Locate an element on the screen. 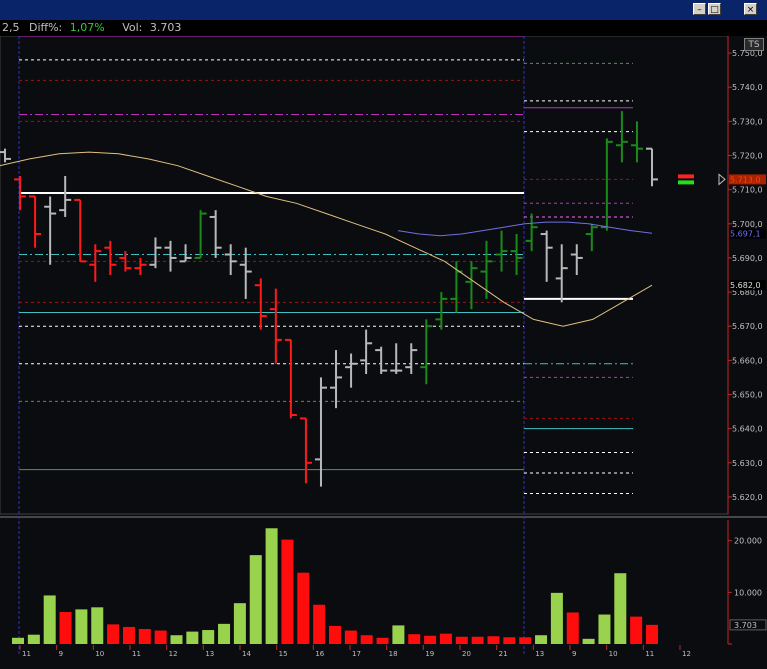  diff-value: 1,07% is located at coordinates (87, 27).